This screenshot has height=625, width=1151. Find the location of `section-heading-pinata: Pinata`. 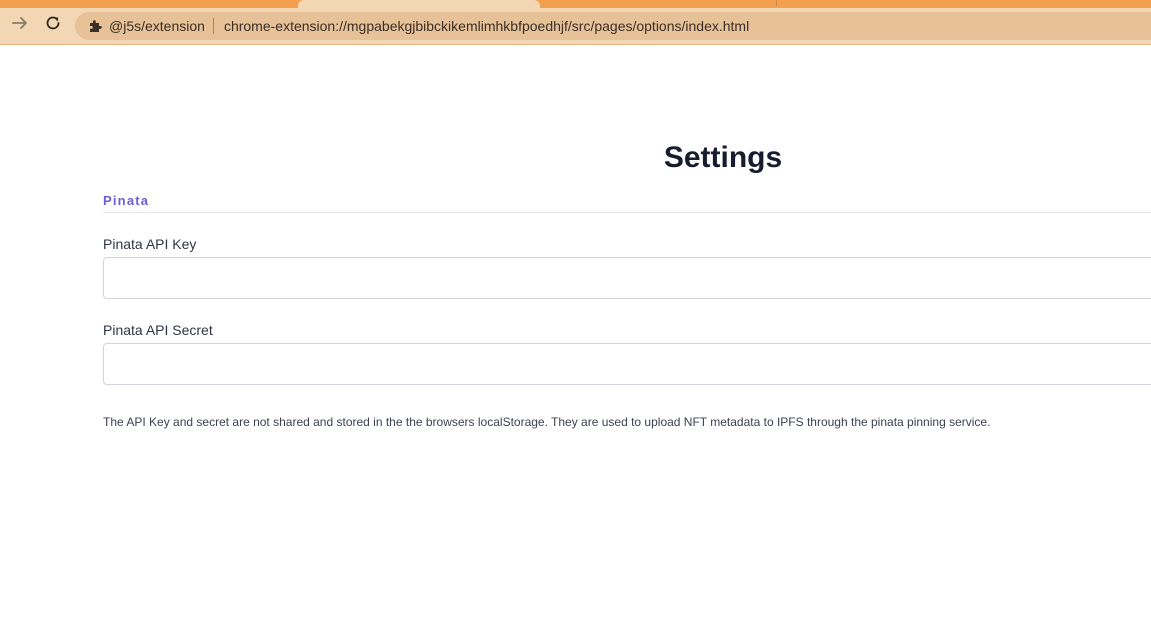

section-heading-pinata: Pinata is located at coordinates (126, 200).